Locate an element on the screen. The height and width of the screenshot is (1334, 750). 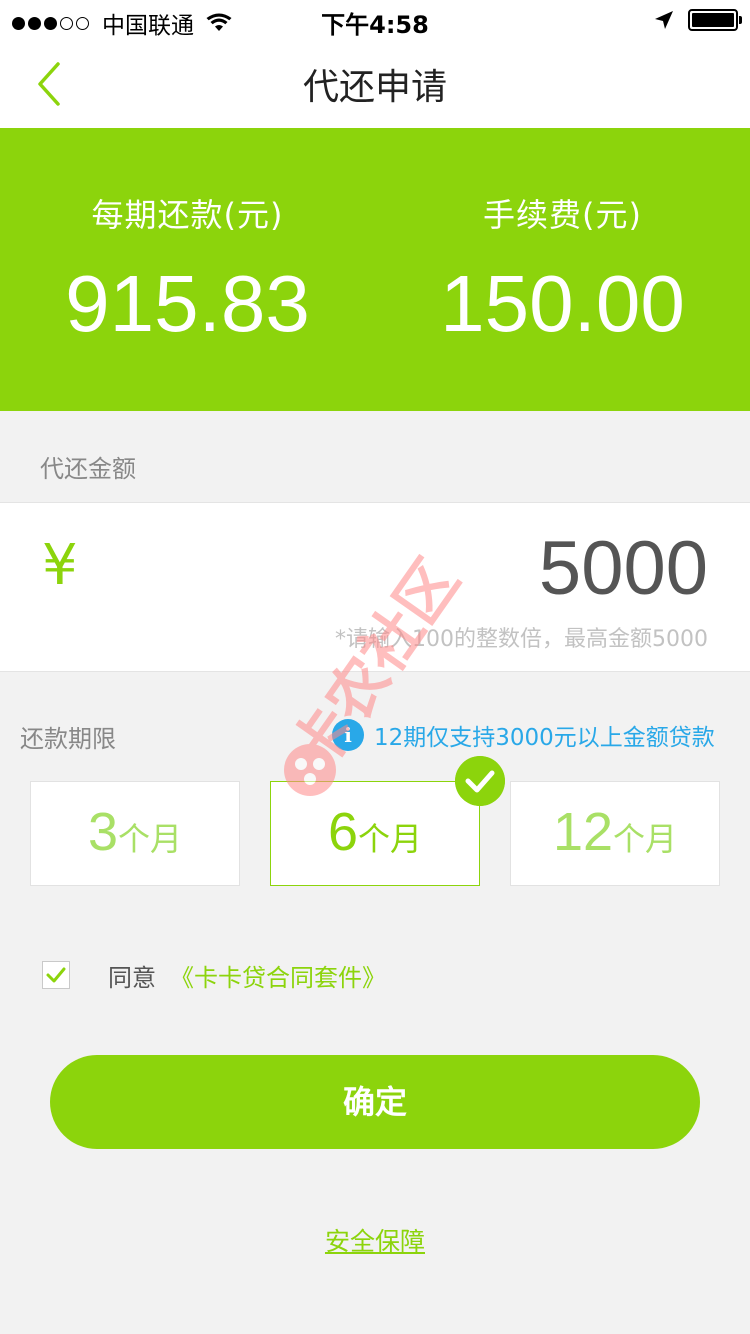
contract-link: 《卡卡贷合同套件》 is located at coordinates (278, 975).